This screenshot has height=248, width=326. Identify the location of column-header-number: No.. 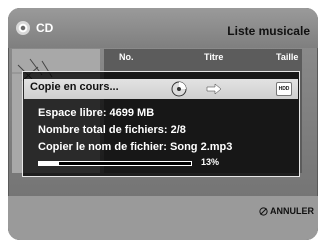
(126, 57).